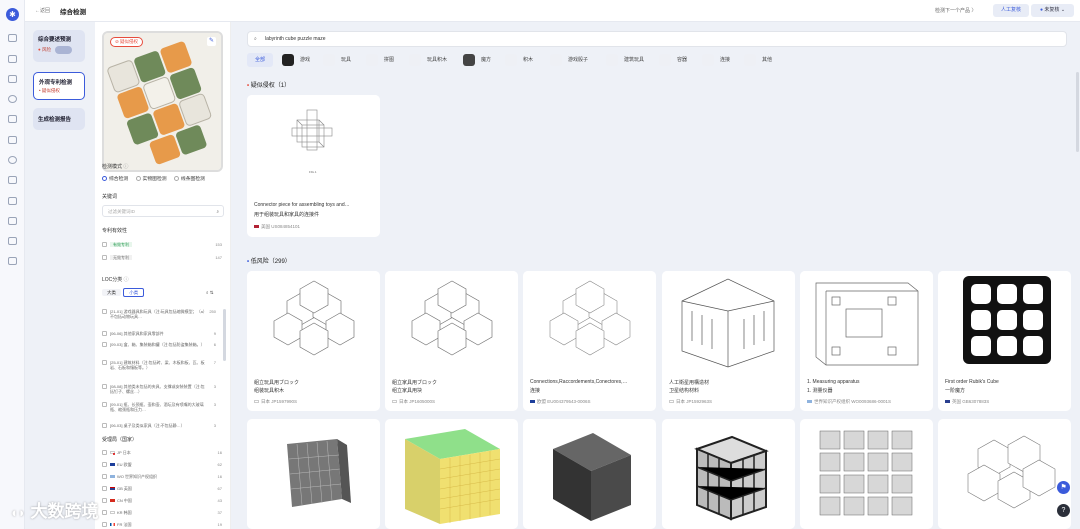  Describe the element at coordinates (134, 292) in the screenshot. I see `loc-tab-minor: 小类` at that location.